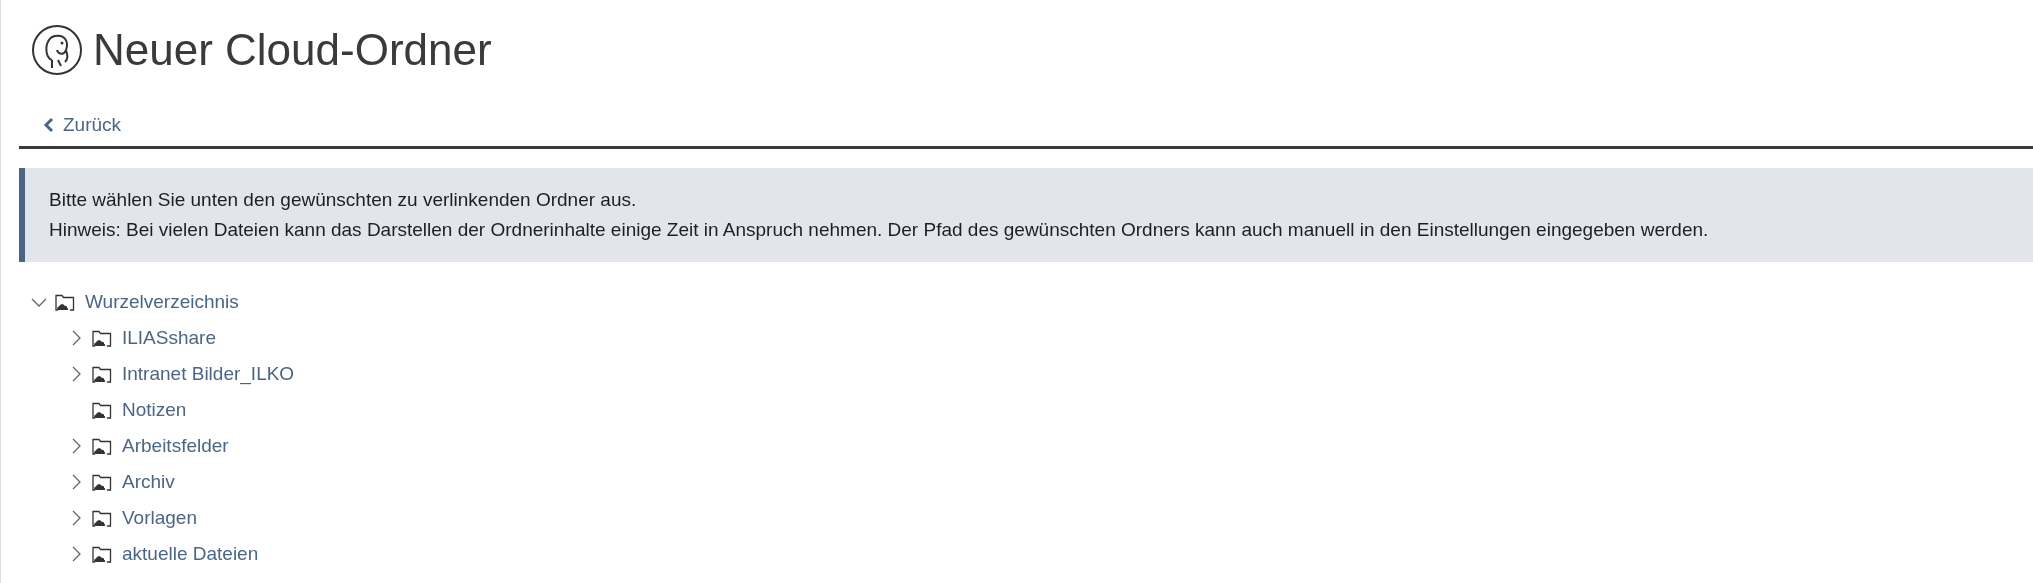 The height and width of the screenshot is (583, 2033). Describe the element at coordinates (208, 374) in the screenshot. I see `folder-link: Intranet Bilder_ILKO` at that location.